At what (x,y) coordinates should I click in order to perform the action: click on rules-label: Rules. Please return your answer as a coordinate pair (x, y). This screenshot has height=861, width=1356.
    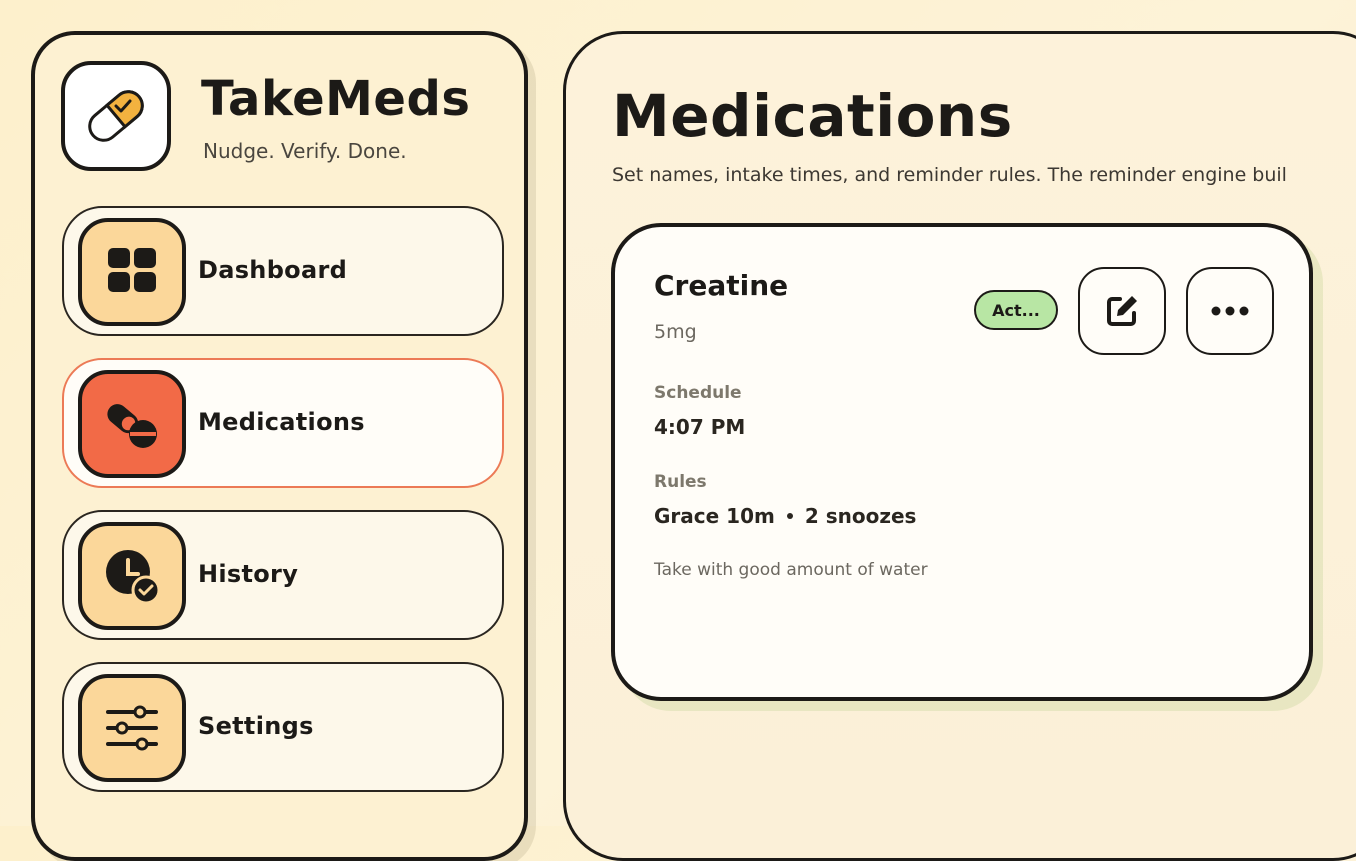
    Looking at the image, I should click on (680, 482).